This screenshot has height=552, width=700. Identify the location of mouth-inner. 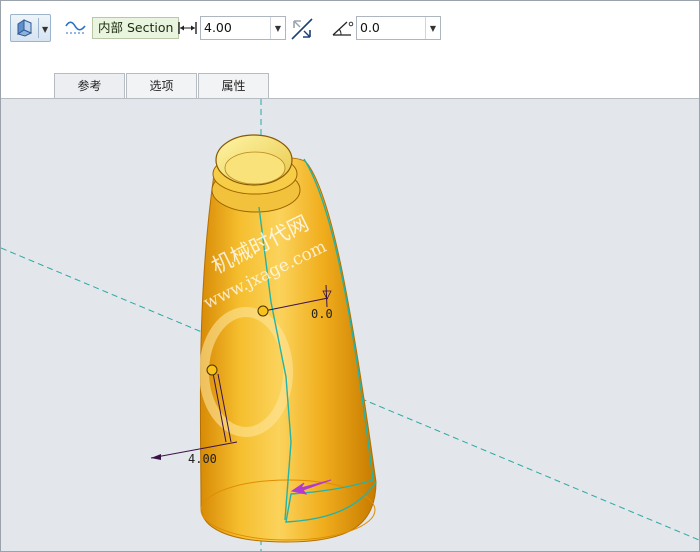
(255, 168).